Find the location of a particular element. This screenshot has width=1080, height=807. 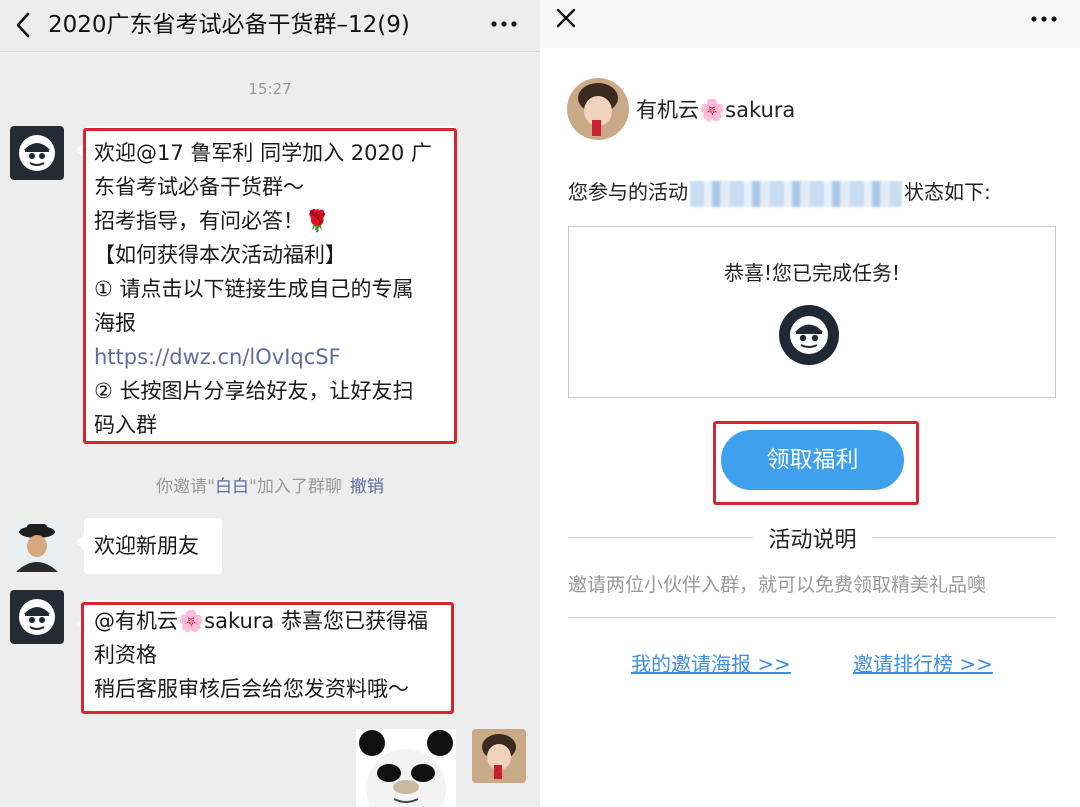

member-avatar is located at coordinates (37, 545).